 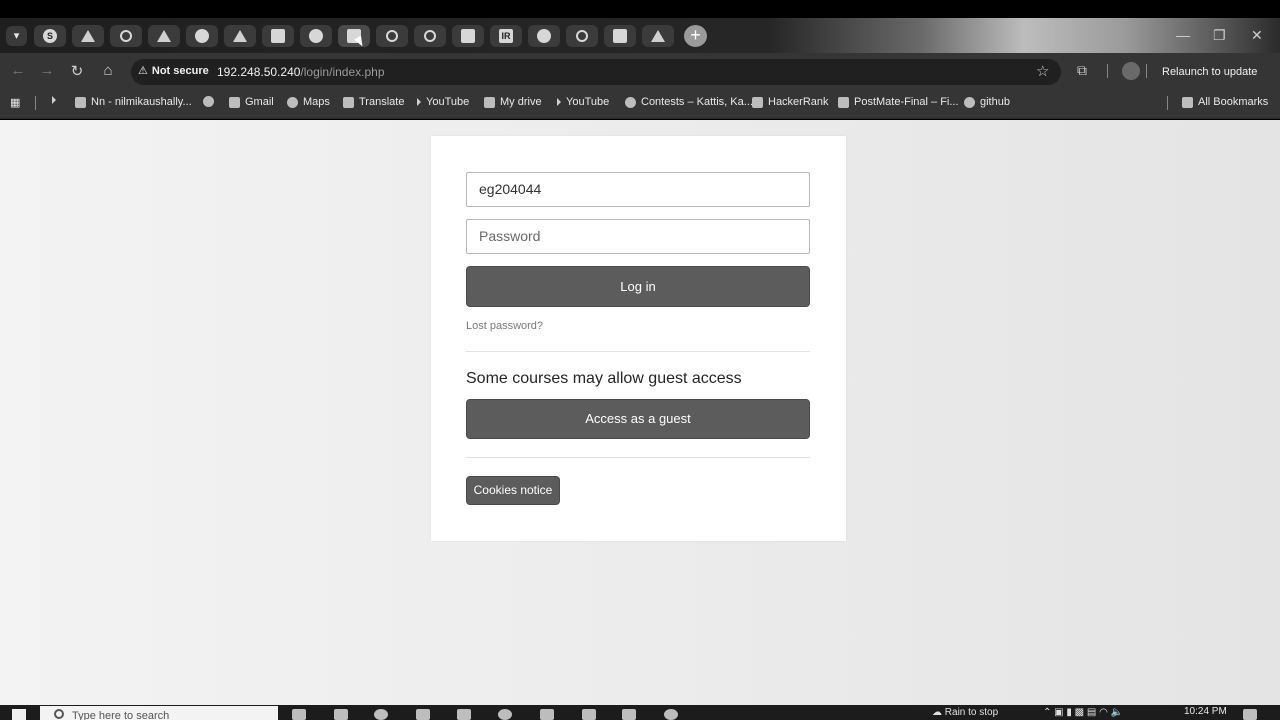 What do you see at coordinates (971, 712) in the screenshot?
I see `weather-text: Rain to stop` at bounding box center [971, 712].